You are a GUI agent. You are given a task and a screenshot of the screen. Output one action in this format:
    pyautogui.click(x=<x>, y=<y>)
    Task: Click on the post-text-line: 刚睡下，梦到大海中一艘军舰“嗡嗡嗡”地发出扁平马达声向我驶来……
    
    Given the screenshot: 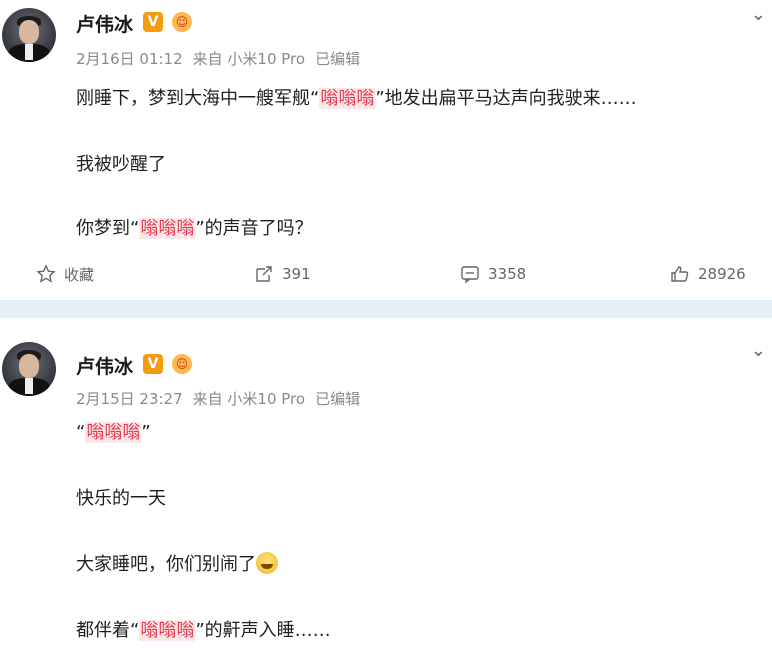 What is the action you would take?
    pyautogui.click(x=356, y=98)
    